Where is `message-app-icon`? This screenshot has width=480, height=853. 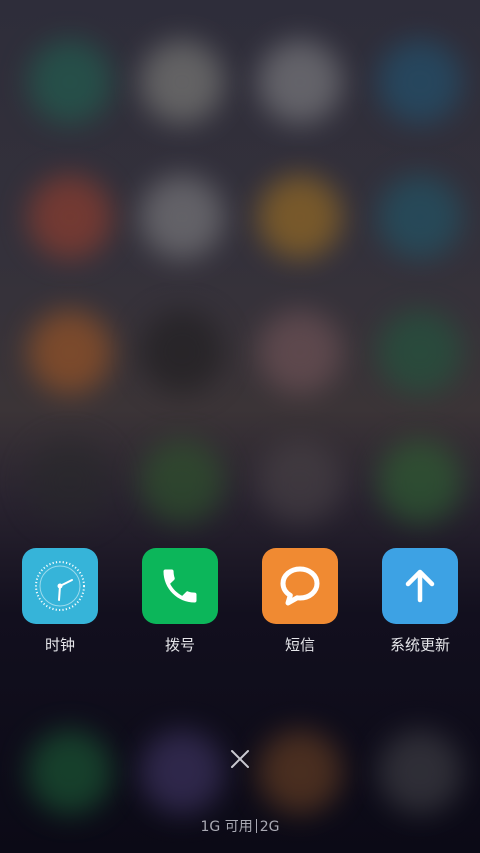 message-app-icon is located at coordinates (300, 586).